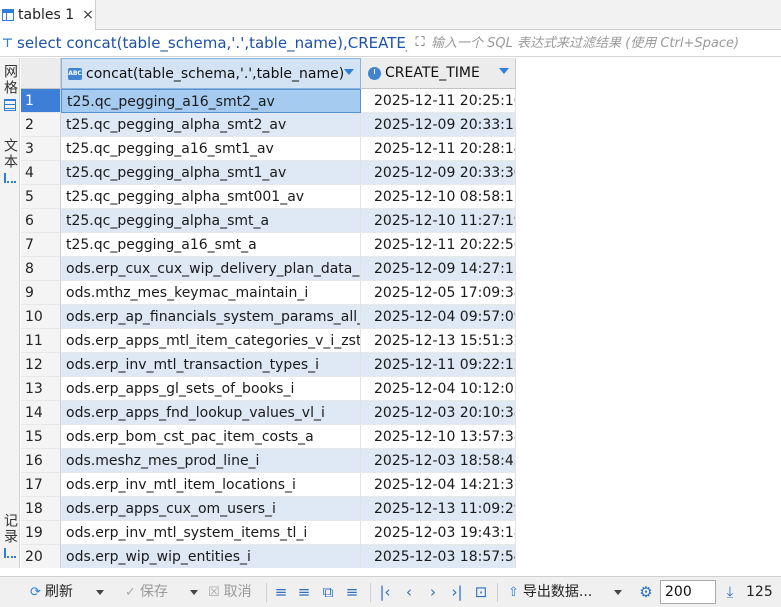 This screenshot has height=607, width=781. I want to click on row-number: 14, so click(41, 413).